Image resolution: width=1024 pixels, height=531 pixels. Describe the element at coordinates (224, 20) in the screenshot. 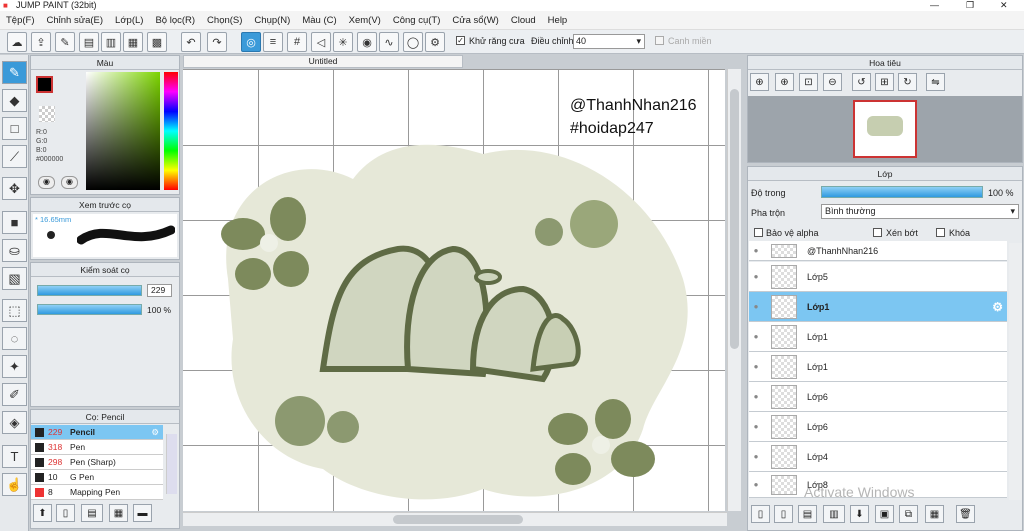

I see `menu-item: Chọn(S)` at that location.